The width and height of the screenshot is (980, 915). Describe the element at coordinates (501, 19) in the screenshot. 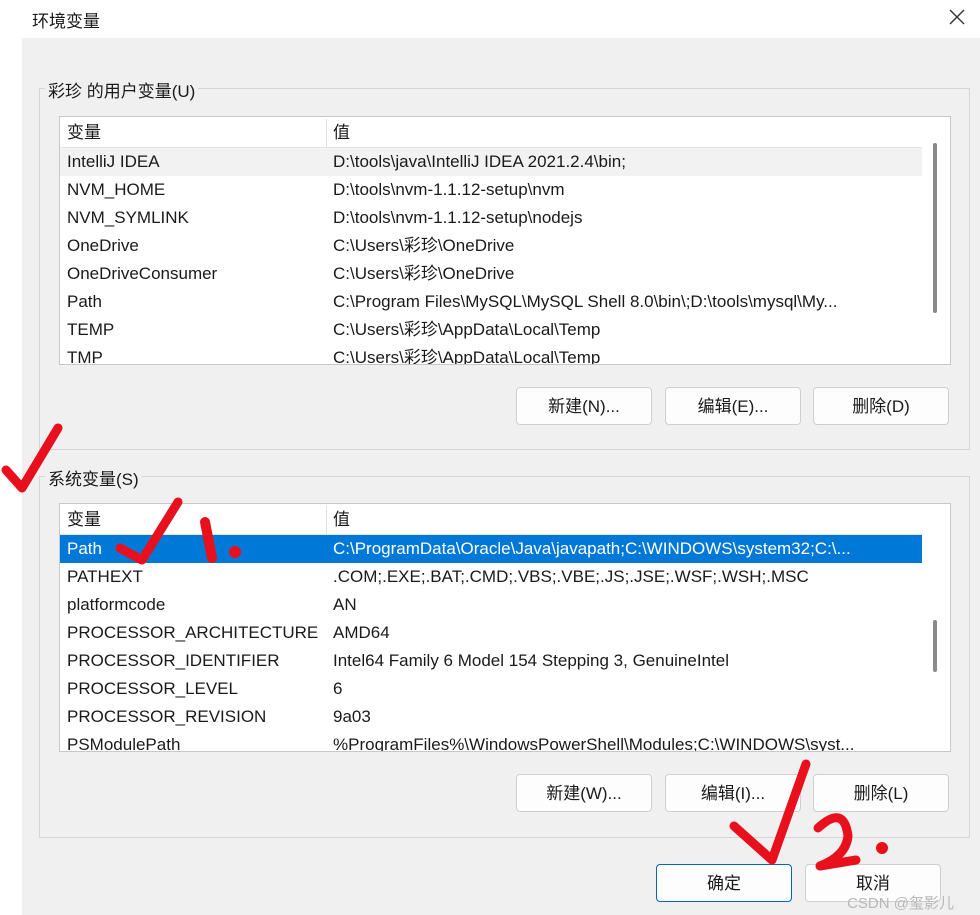

I see `title-bar: 环境变量` at that location.